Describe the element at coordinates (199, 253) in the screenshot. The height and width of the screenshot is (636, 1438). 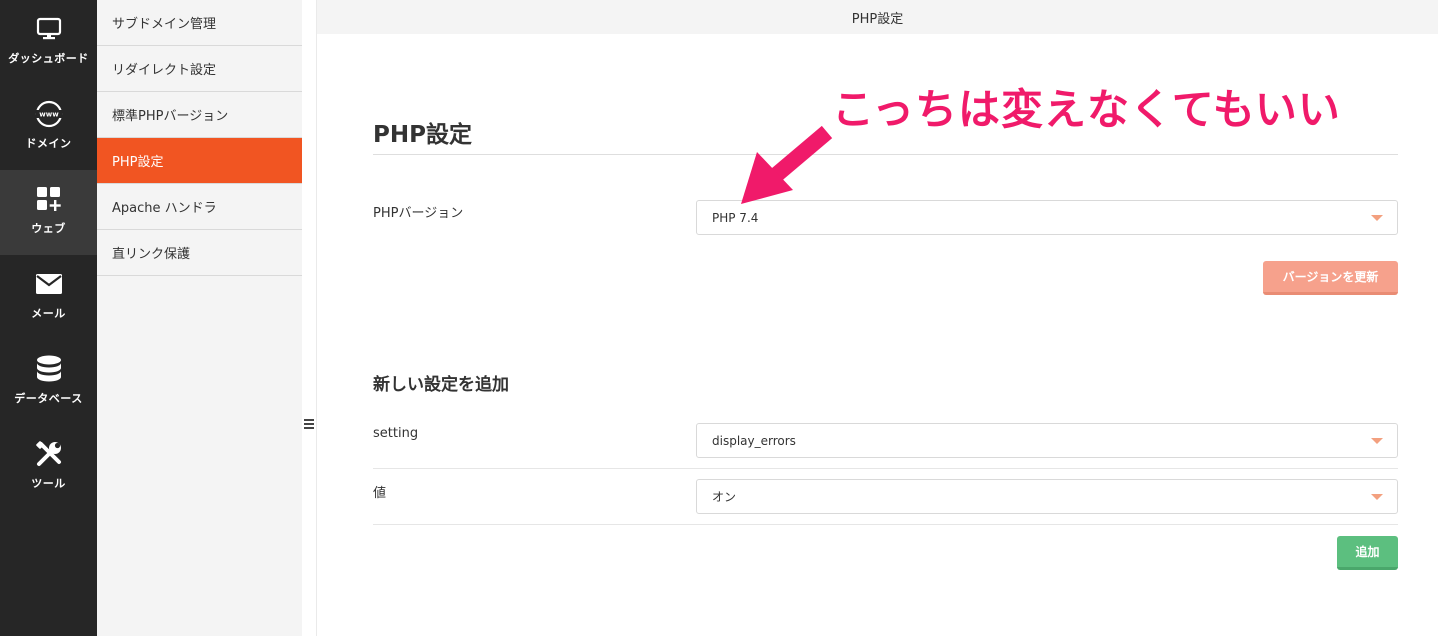
I see `submenu-item-hotlink-protection: 直リンク保護` at that location.